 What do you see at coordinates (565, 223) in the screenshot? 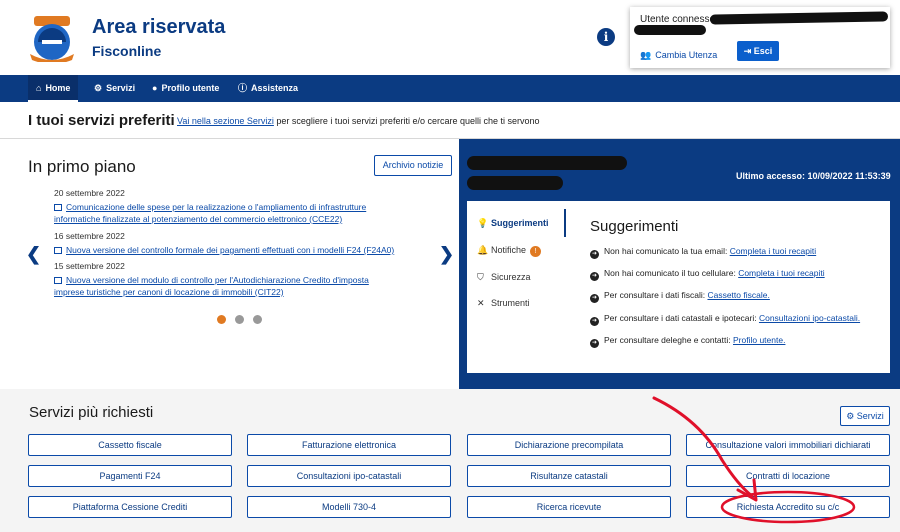
I see `active-indicator` at bounding box center [565, 223].